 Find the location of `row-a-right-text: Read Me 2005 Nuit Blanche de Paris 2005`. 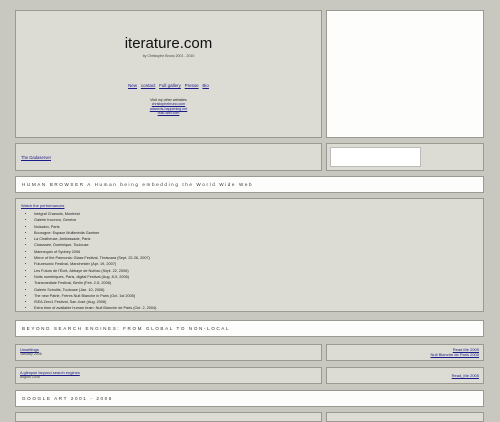

row-a-right-text: Read Me 2005 Nuit Blanche de Paris 2005 is located at coordinates (455, 352).